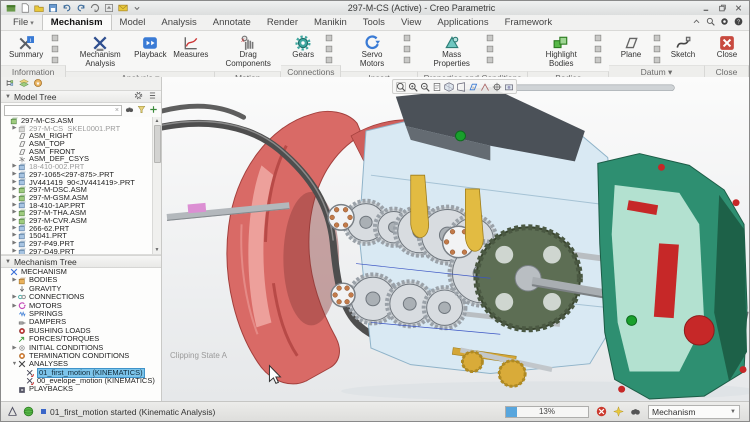 The width and height of the screenshot is (750, 422). I want to click on tree-item-connections: ▶ CONNECTIONS, so click(81, 297).